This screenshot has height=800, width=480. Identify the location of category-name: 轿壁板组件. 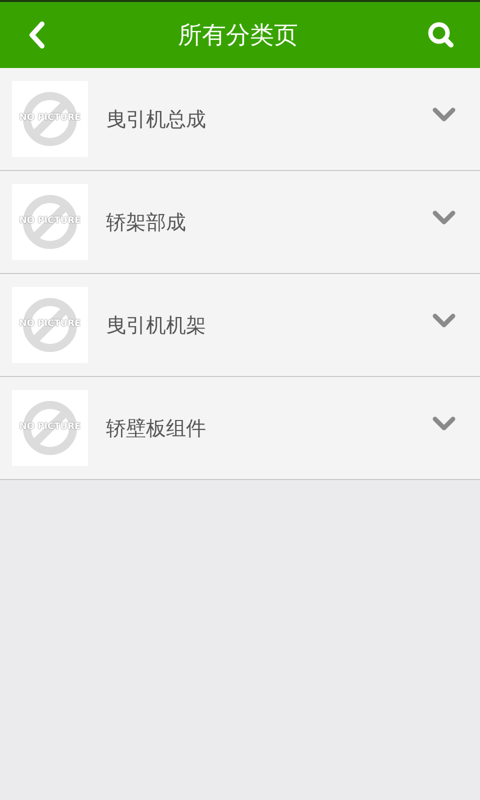
(156, 428).